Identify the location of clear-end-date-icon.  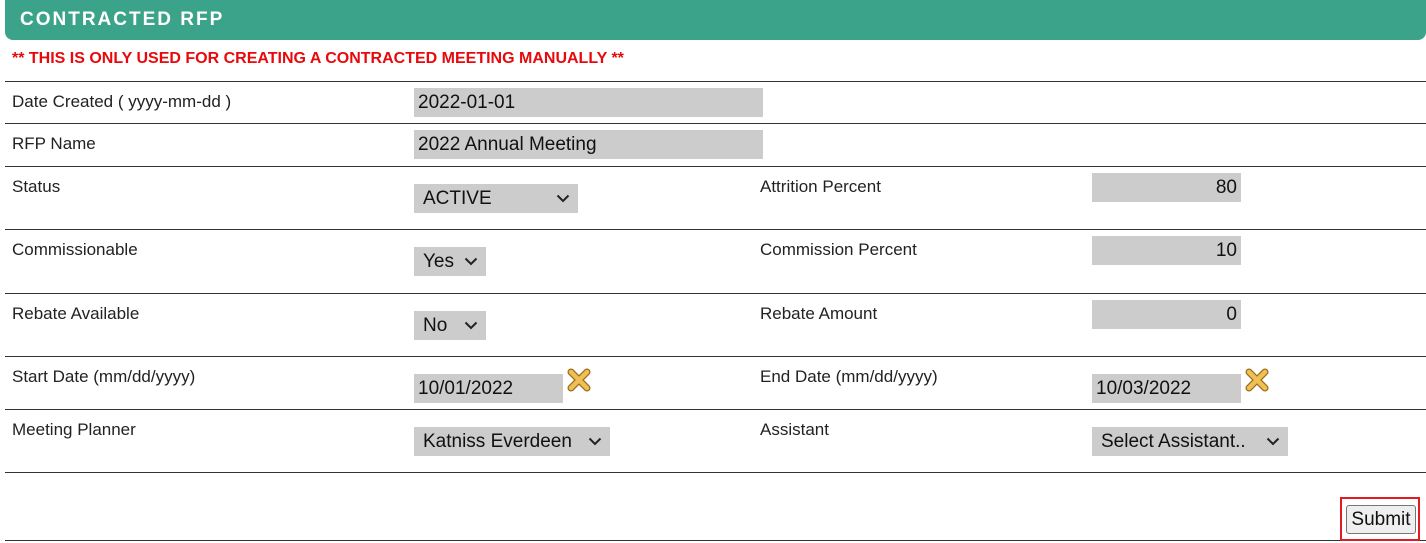
(1257, 380).